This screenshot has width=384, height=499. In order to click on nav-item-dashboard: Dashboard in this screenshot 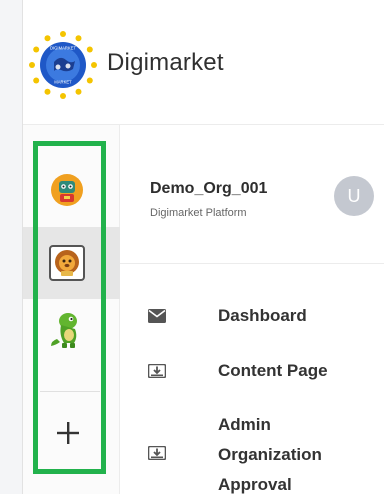, I will do `click(252, 316)`.